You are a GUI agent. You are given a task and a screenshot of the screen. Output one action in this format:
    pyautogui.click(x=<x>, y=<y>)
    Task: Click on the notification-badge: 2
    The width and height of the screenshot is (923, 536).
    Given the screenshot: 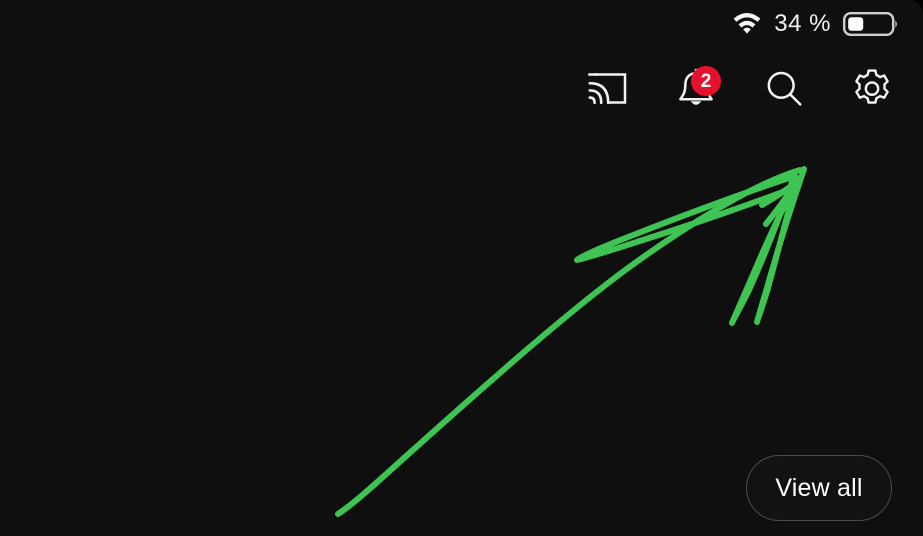 What is the action you would take?
    pyautogui.click(x=706, y=81)
    